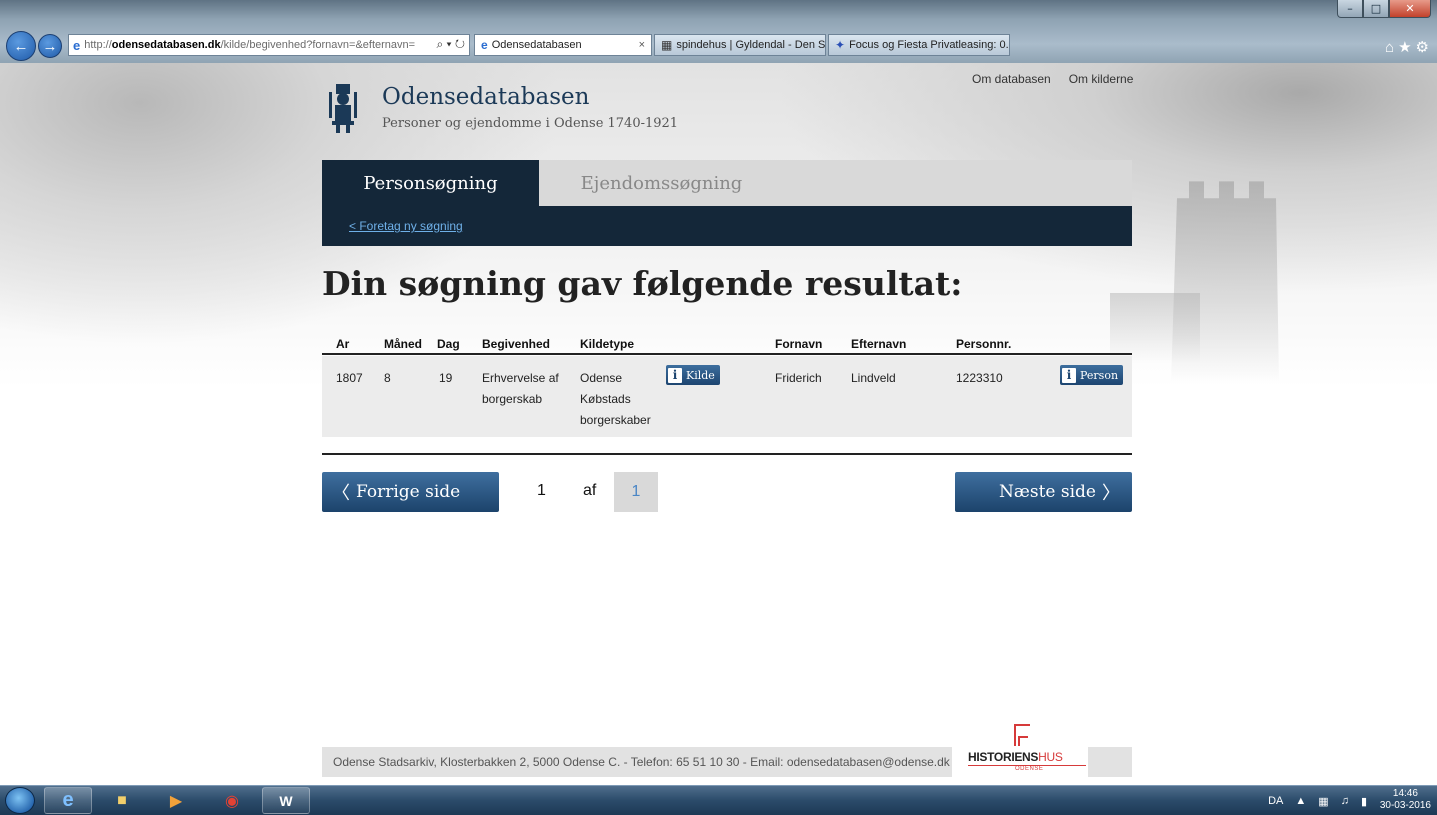  What do you see at coordinates (1405, 805) in the screenshot?
I see `clock-date: 30-03-2016` at bounding box center [1405, 805].